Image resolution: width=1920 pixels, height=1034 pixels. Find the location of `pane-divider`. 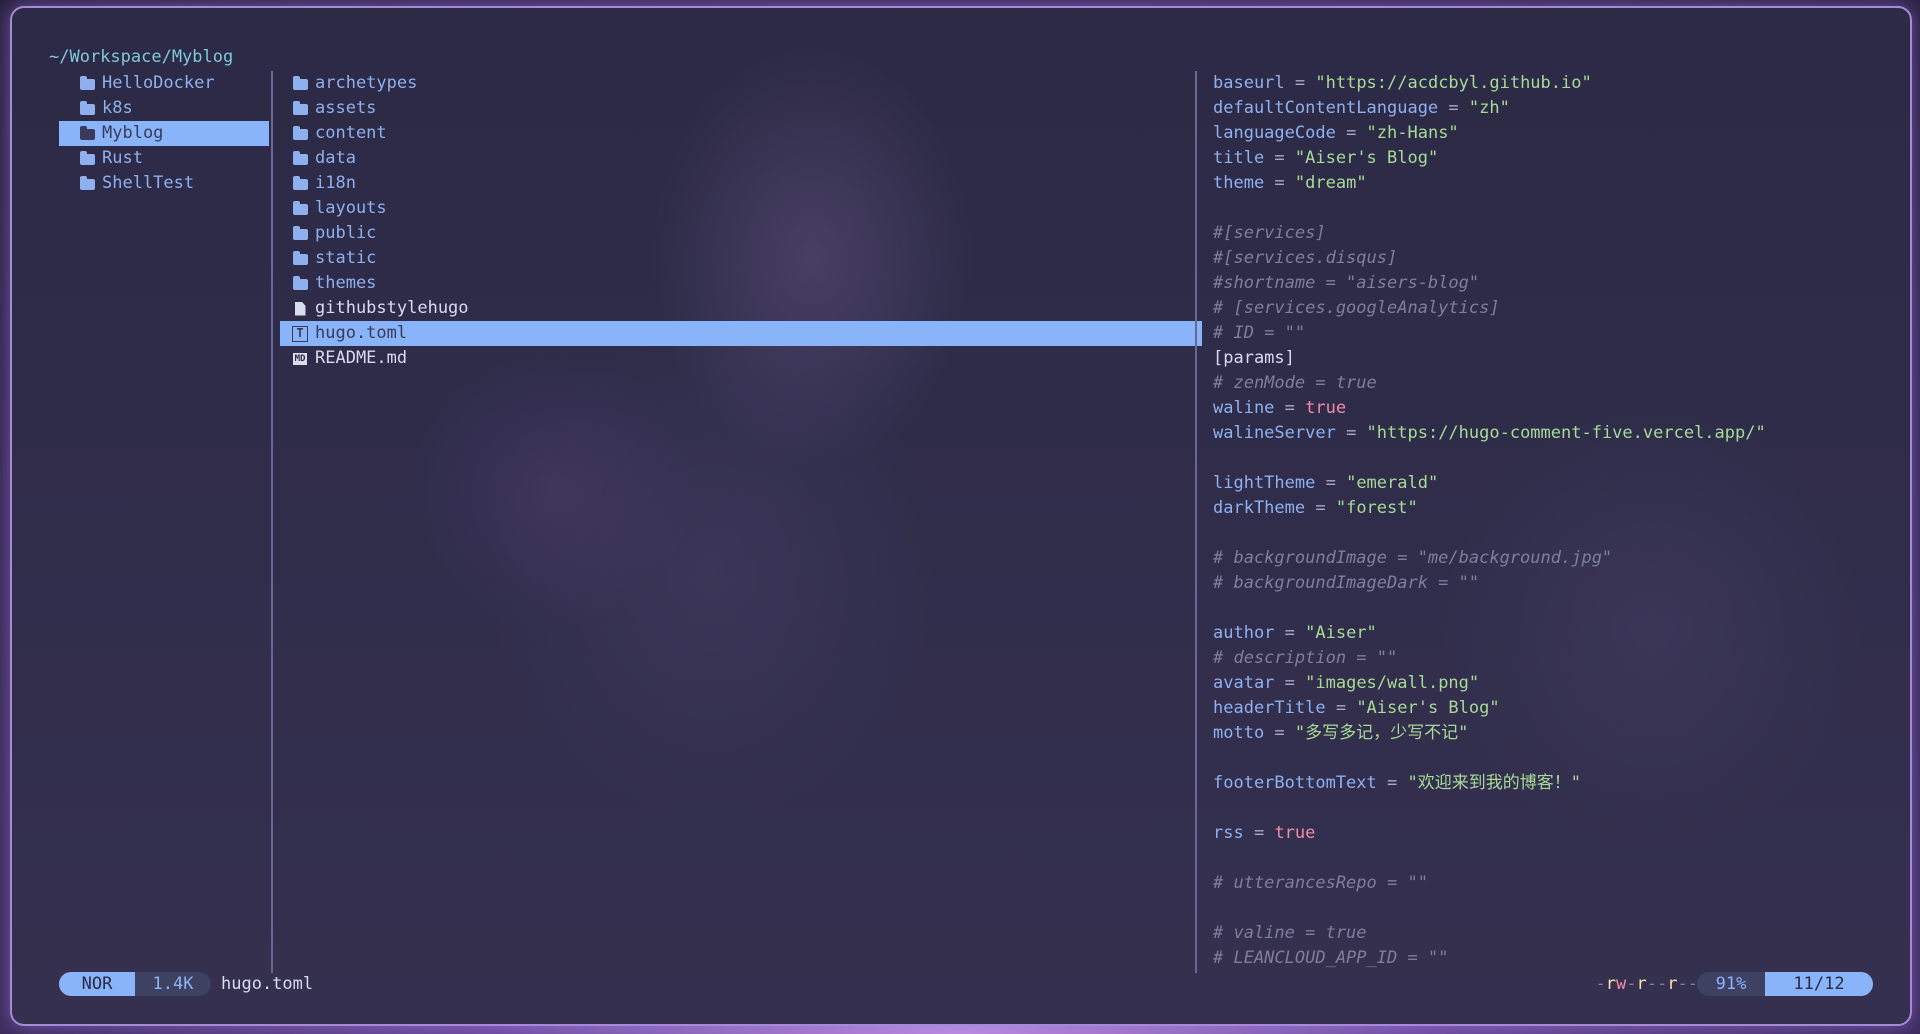

pane-divider is located at coordinates (272, 522).